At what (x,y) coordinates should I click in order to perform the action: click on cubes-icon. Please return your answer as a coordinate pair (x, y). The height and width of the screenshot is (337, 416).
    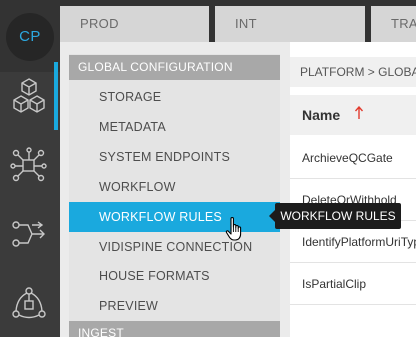
    Looking at the image, I should click on (29, 95).